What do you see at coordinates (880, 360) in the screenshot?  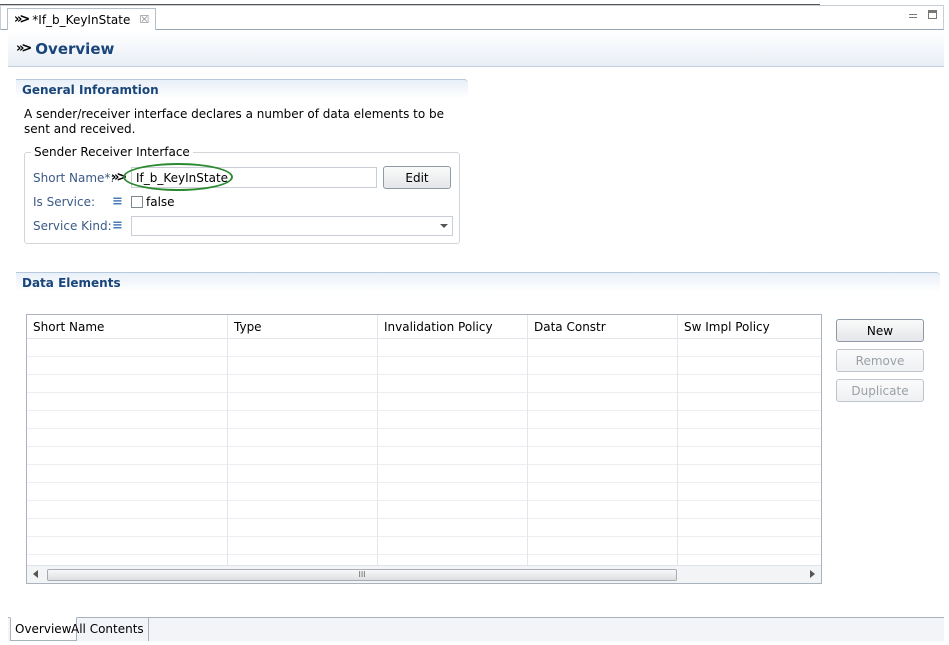 I see `remove-button: Remove` at bounding box center [880, 360].